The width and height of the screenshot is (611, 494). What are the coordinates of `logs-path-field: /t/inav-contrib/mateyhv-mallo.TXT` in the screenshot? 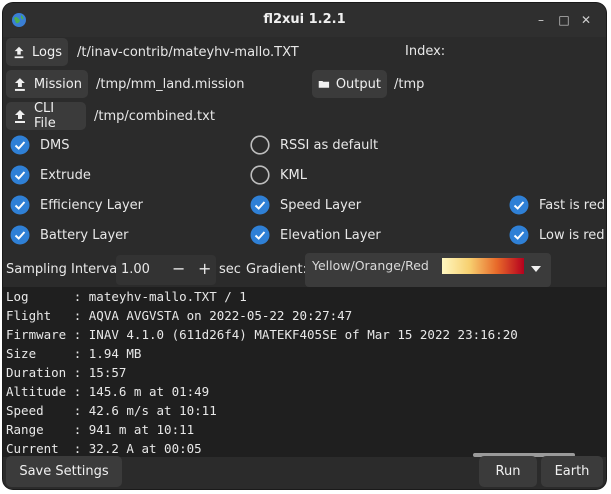 It's located at (232, 52).